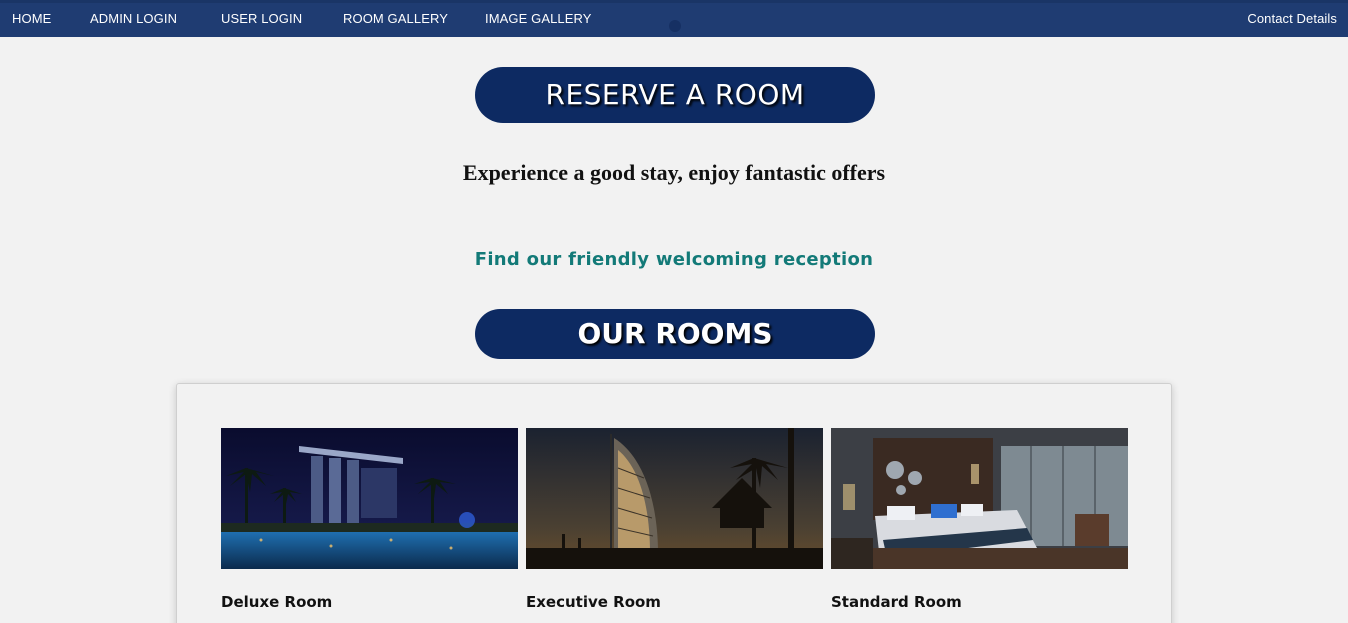 This screenshot has width=1348, height=623. What do you see at coordinates (593, 602) in the screenshot?
I see `room-name-executive: Executive Room` at bounding box center [593, 602].